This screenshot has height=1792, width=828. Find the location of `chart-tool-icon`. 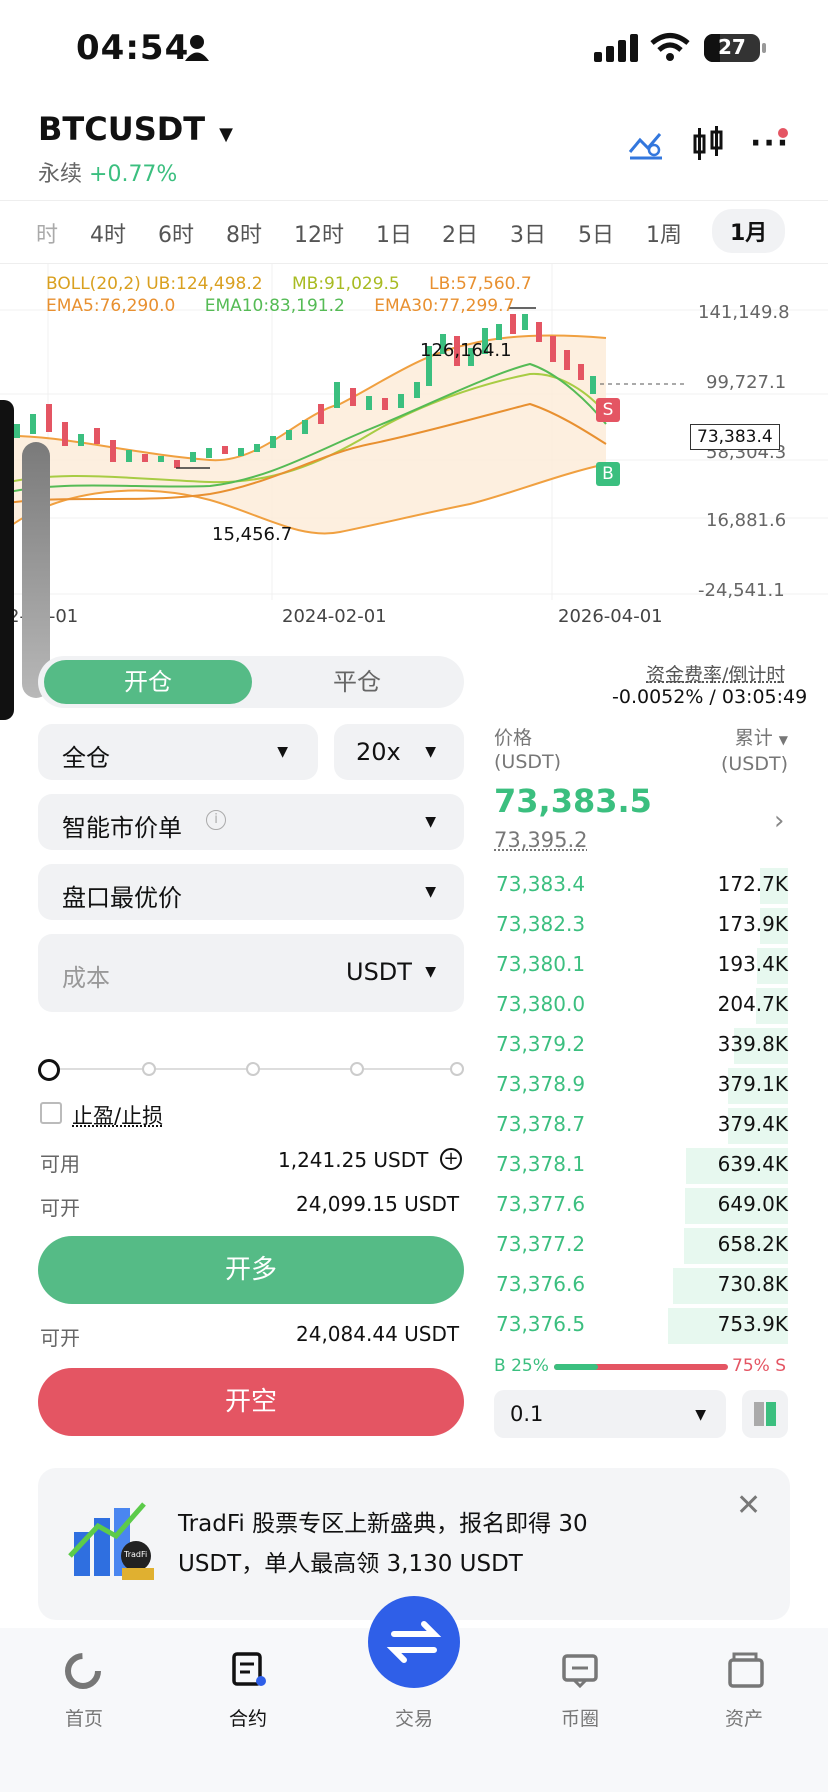

chart-tool-icon is located at coordinates (646, 144).